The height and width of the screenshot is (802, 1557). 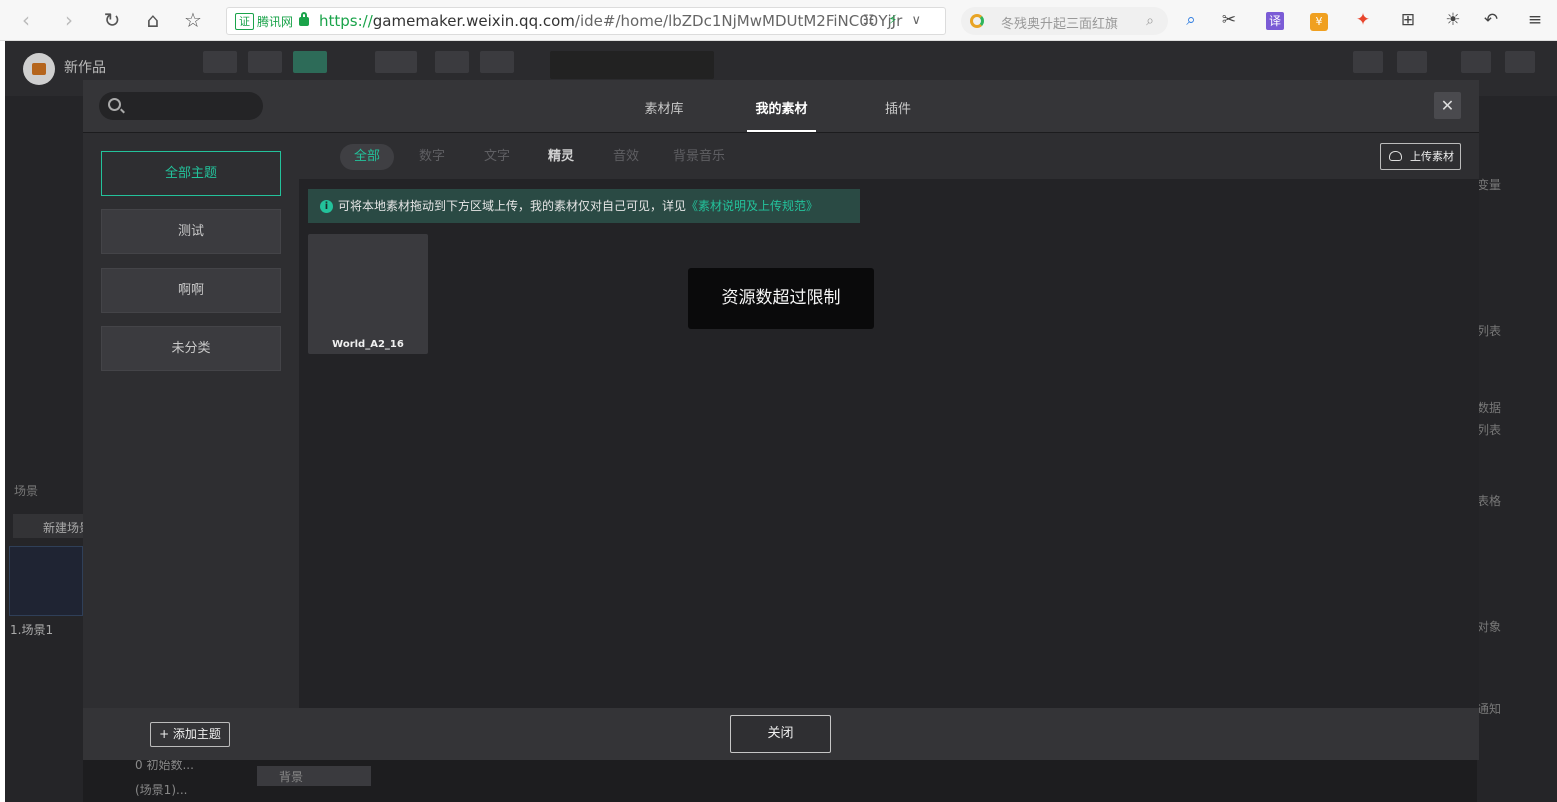 I want to click on debug-tool, so click(x=1412, y=62).